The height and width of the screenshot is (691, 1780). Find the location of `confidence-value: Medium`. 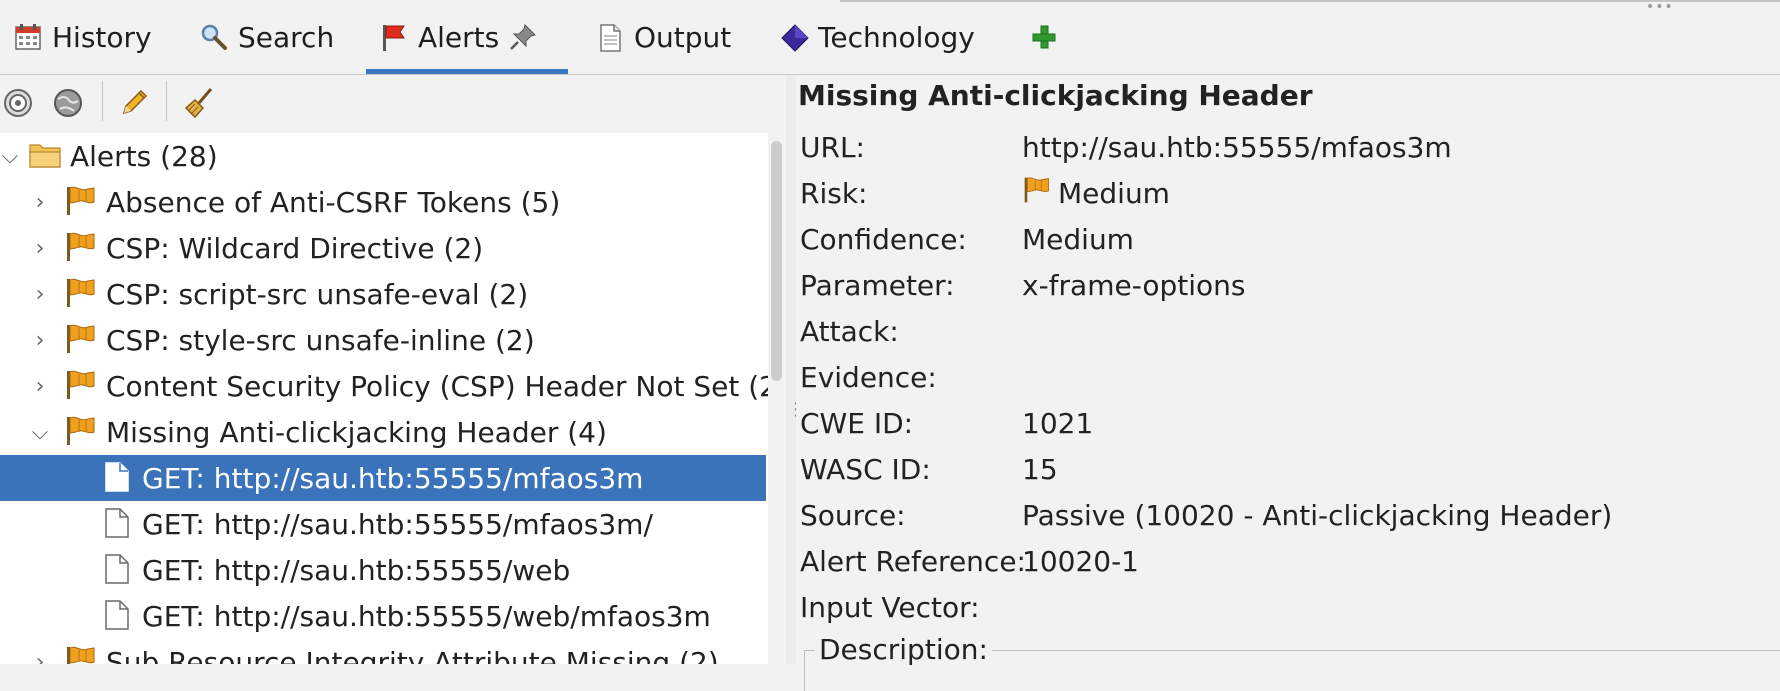

confidence-value: Medium is located at coordinates (1078, 239).